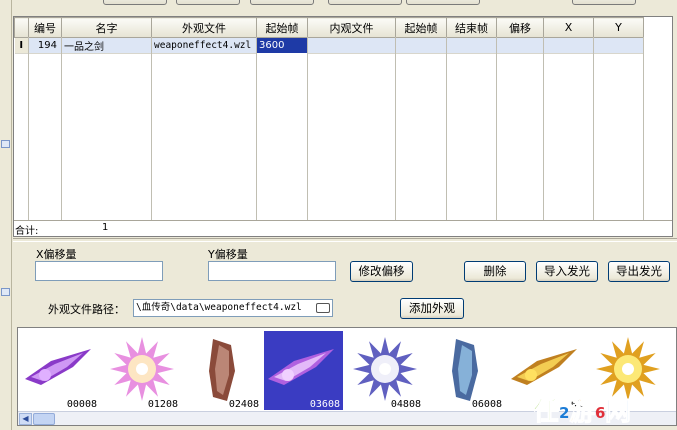 This screenshot has width=677, height=430. I want to click on column-header-id: 编号, so click(45, 27).